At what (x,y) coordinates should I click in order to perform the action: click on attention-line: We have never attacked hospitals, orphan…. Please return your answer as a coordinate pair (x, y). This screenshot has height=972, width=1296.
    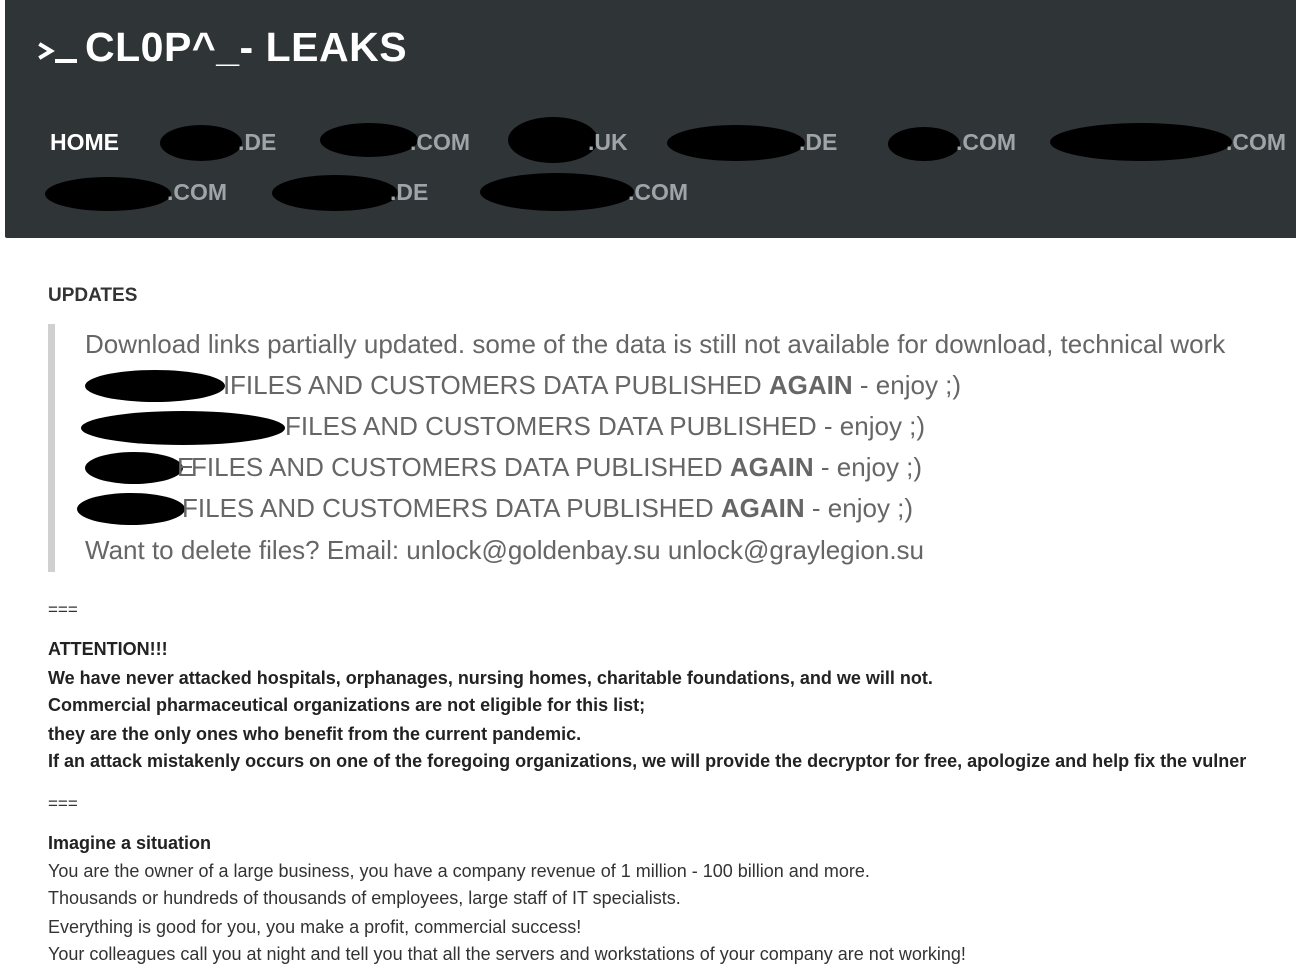
    Looking at the image, I should click on (490, 678).